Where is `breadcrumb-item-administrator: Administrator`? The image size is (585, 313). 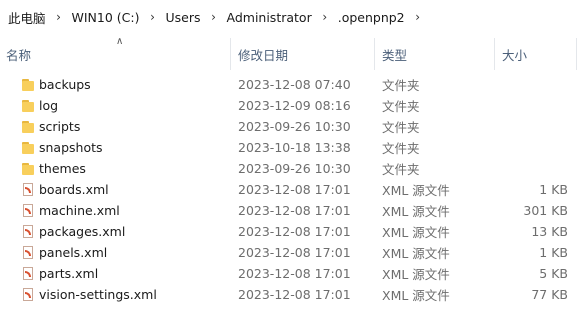
breadcrumb-item-administrator: Administrator is located at coordinates (269, 17).